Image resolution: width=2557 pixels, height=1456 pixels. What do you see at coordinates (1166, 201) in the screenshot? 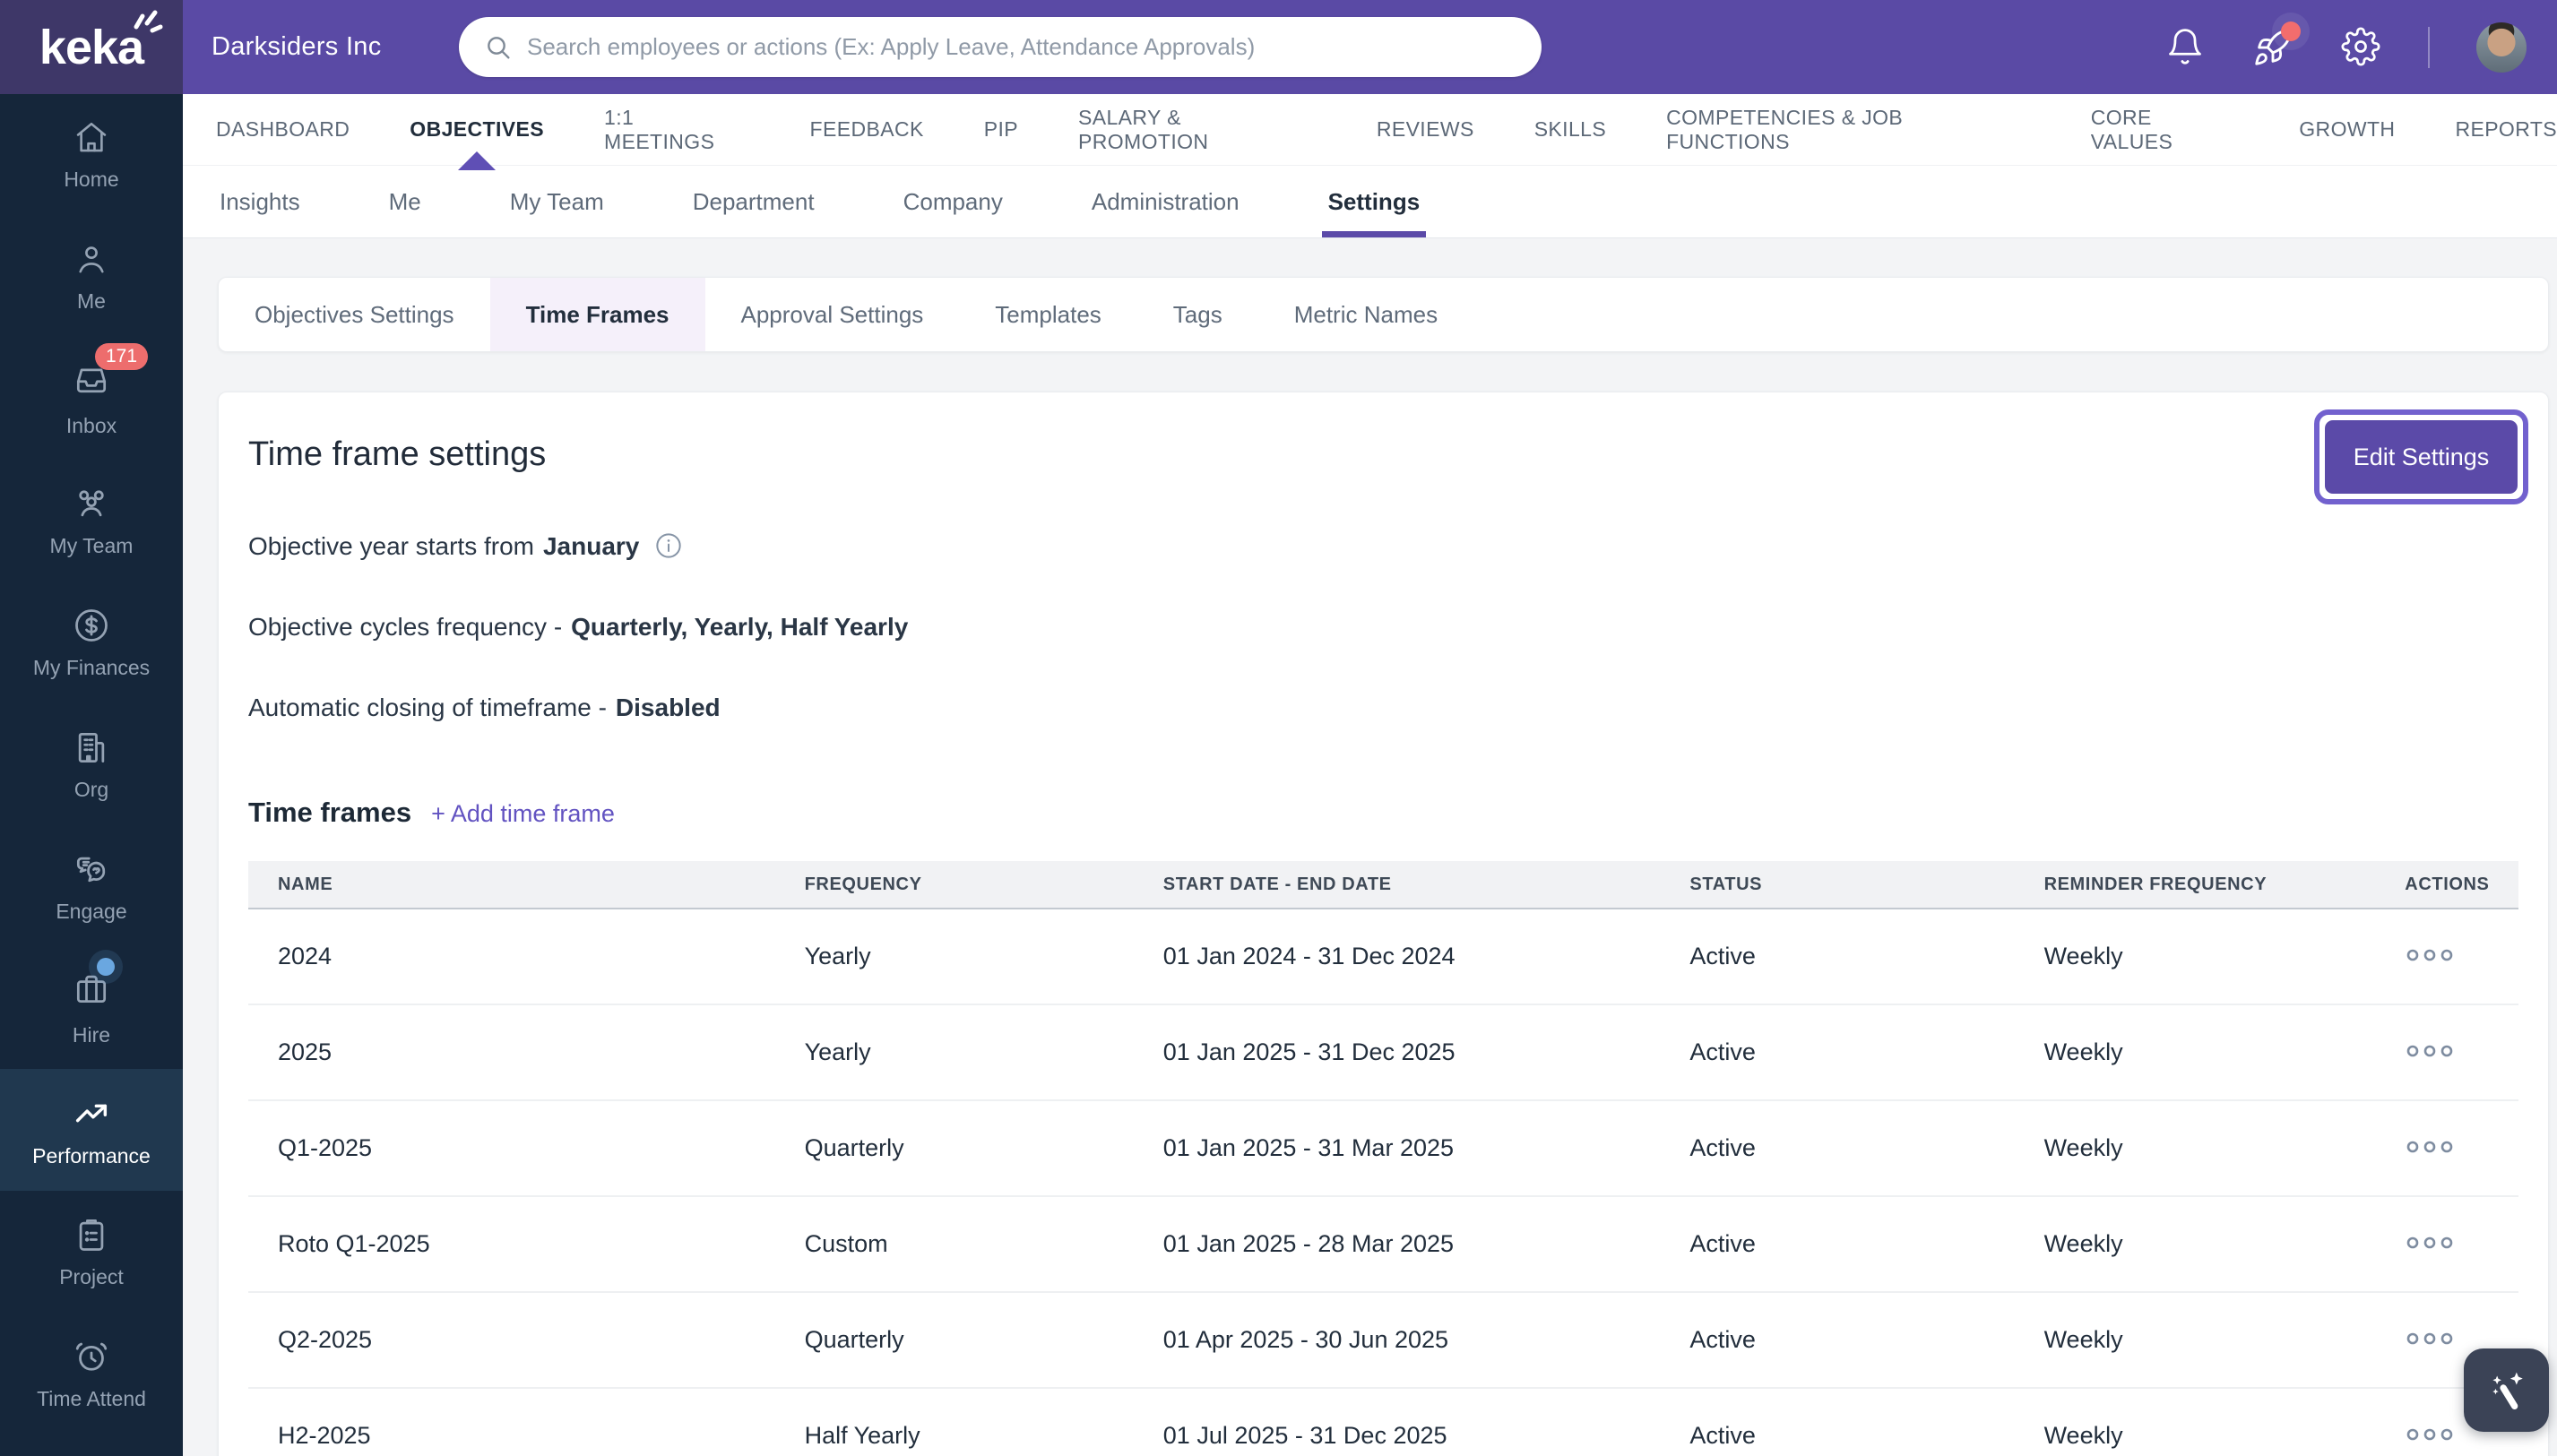
I see `subnav-administration: Administration` at bounding box center [1166, 201].